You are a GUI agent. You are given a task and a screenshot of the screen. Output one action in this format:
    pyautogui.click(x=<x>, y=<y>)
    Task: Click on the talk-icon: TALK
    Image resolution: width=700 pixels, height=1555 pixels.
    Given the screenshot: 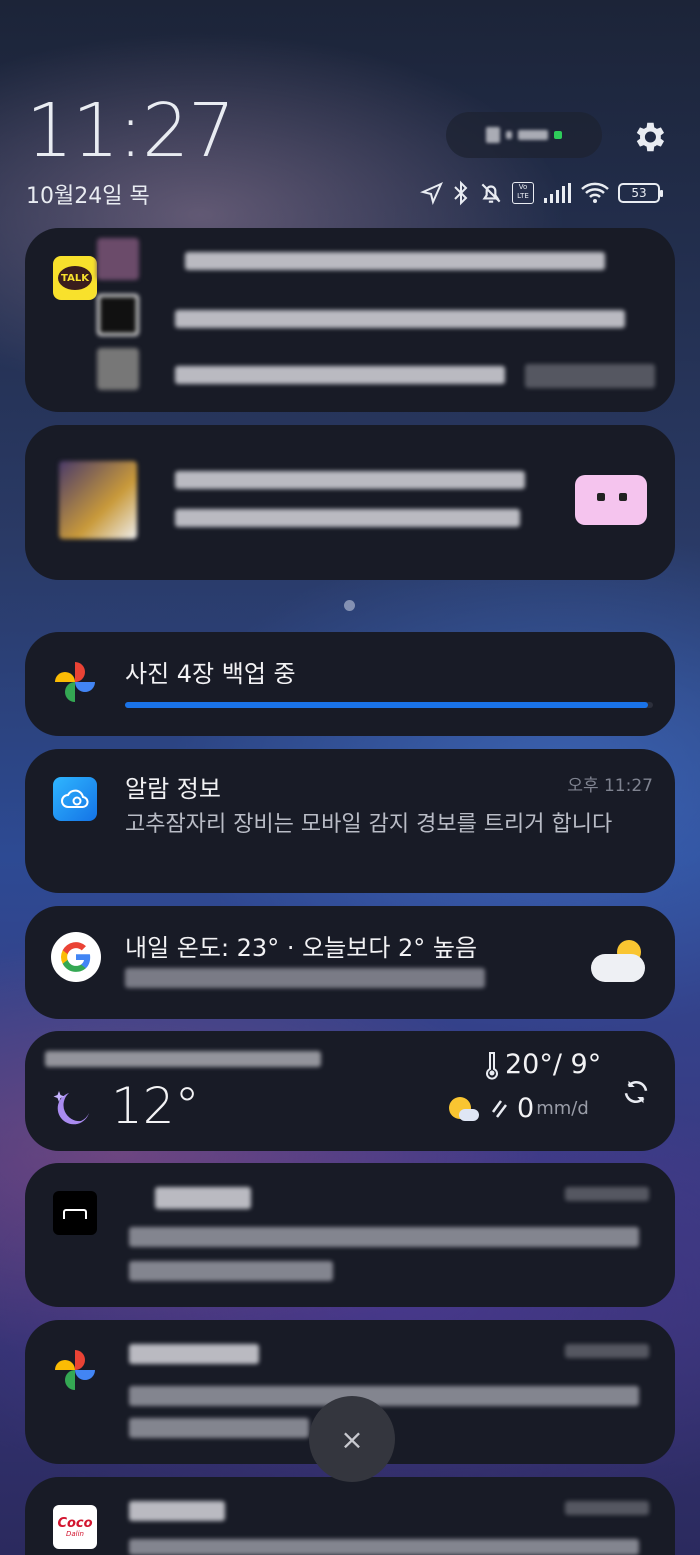 What is the action you would take?
    pyautogui.click(x=75, y=278)
    